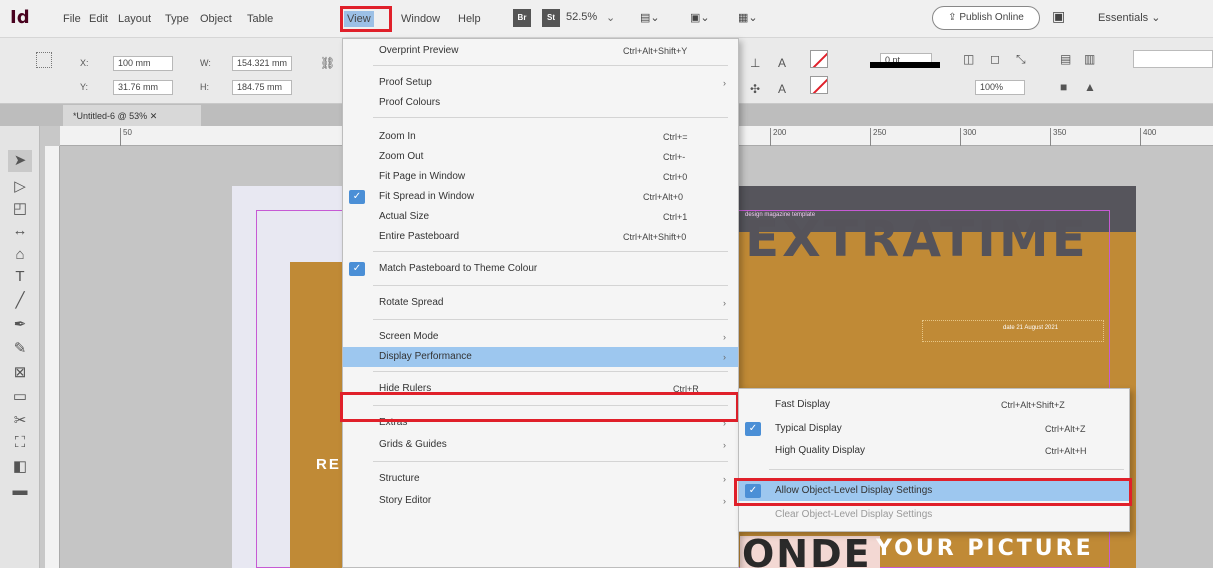 The image size is (1213, 568). I want to click on shadow-icon: ▲, so click(1090, 87).